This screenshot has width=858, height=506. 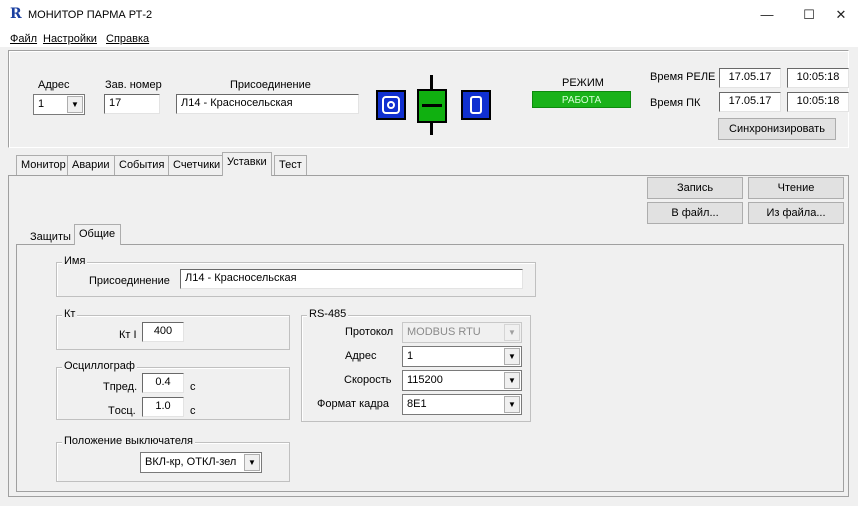 I want to click on breaker-line-bottom, so click(x=431, y=129).